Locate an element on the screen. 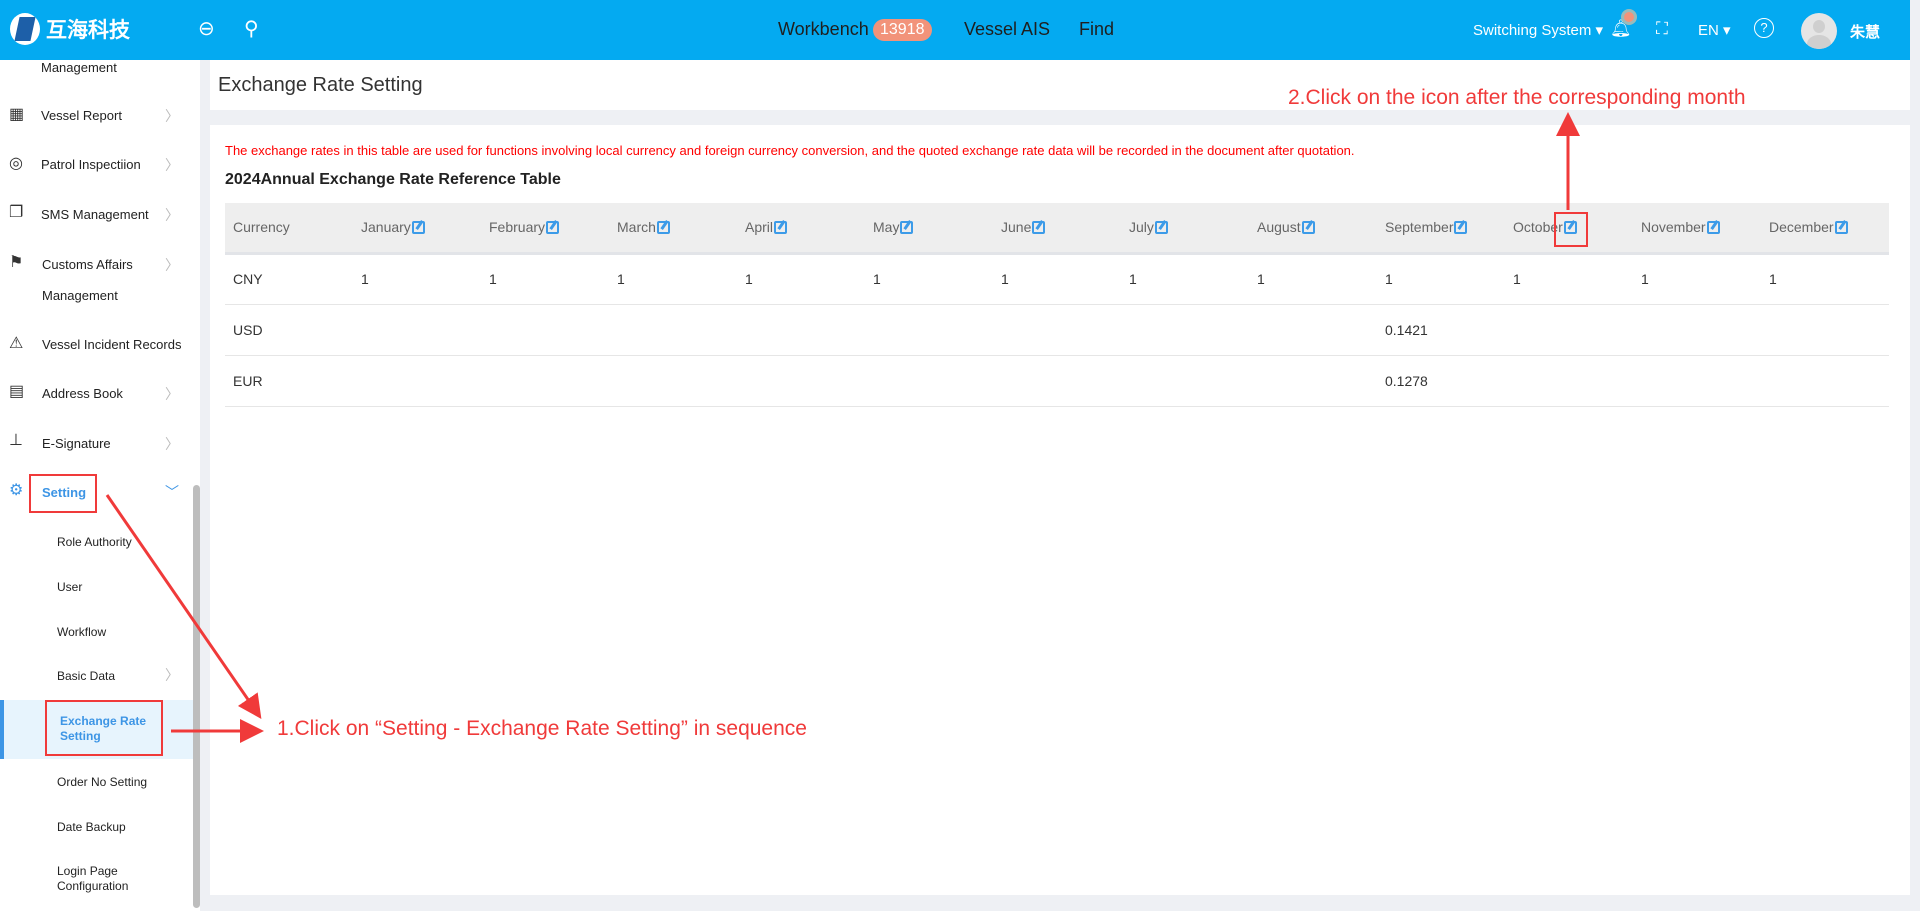  sidebar-item-patrol-inspection: Patrol Inspectiion is located at coordinates (91, 164).